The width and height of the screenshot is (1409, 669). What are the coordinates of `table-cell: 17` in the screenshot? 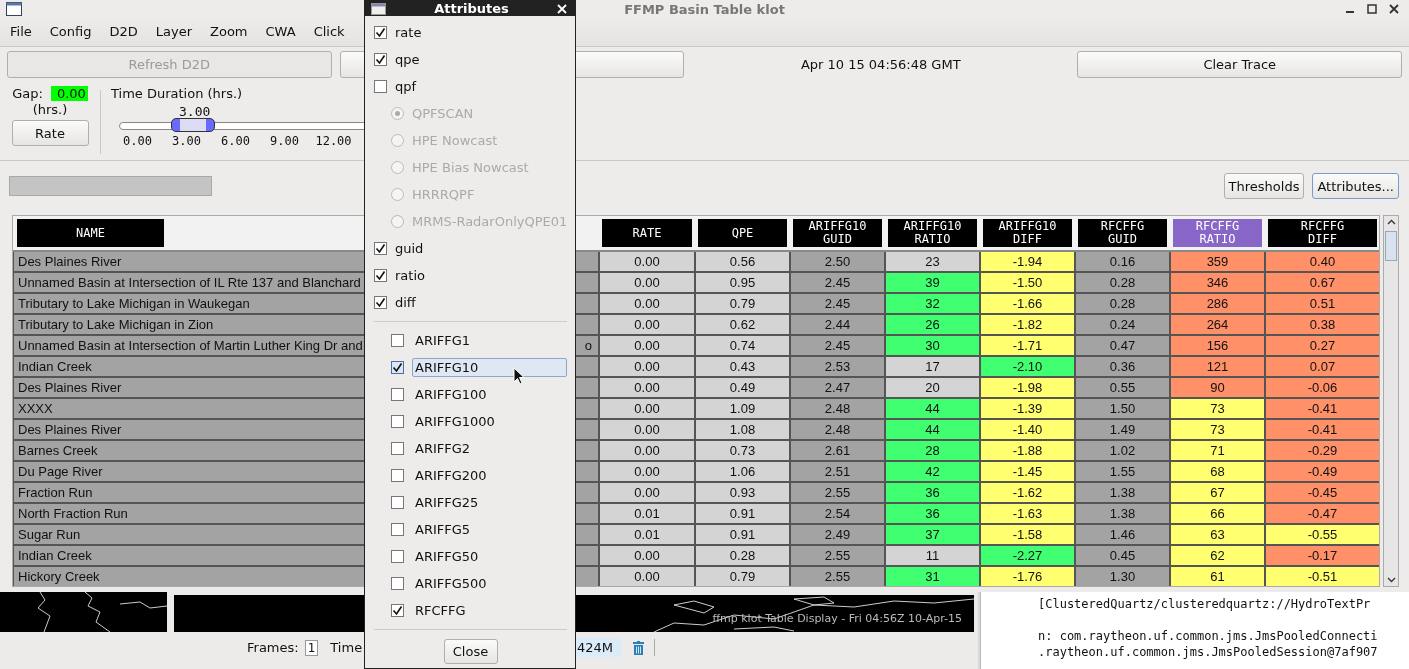 It's located at (932, 366).